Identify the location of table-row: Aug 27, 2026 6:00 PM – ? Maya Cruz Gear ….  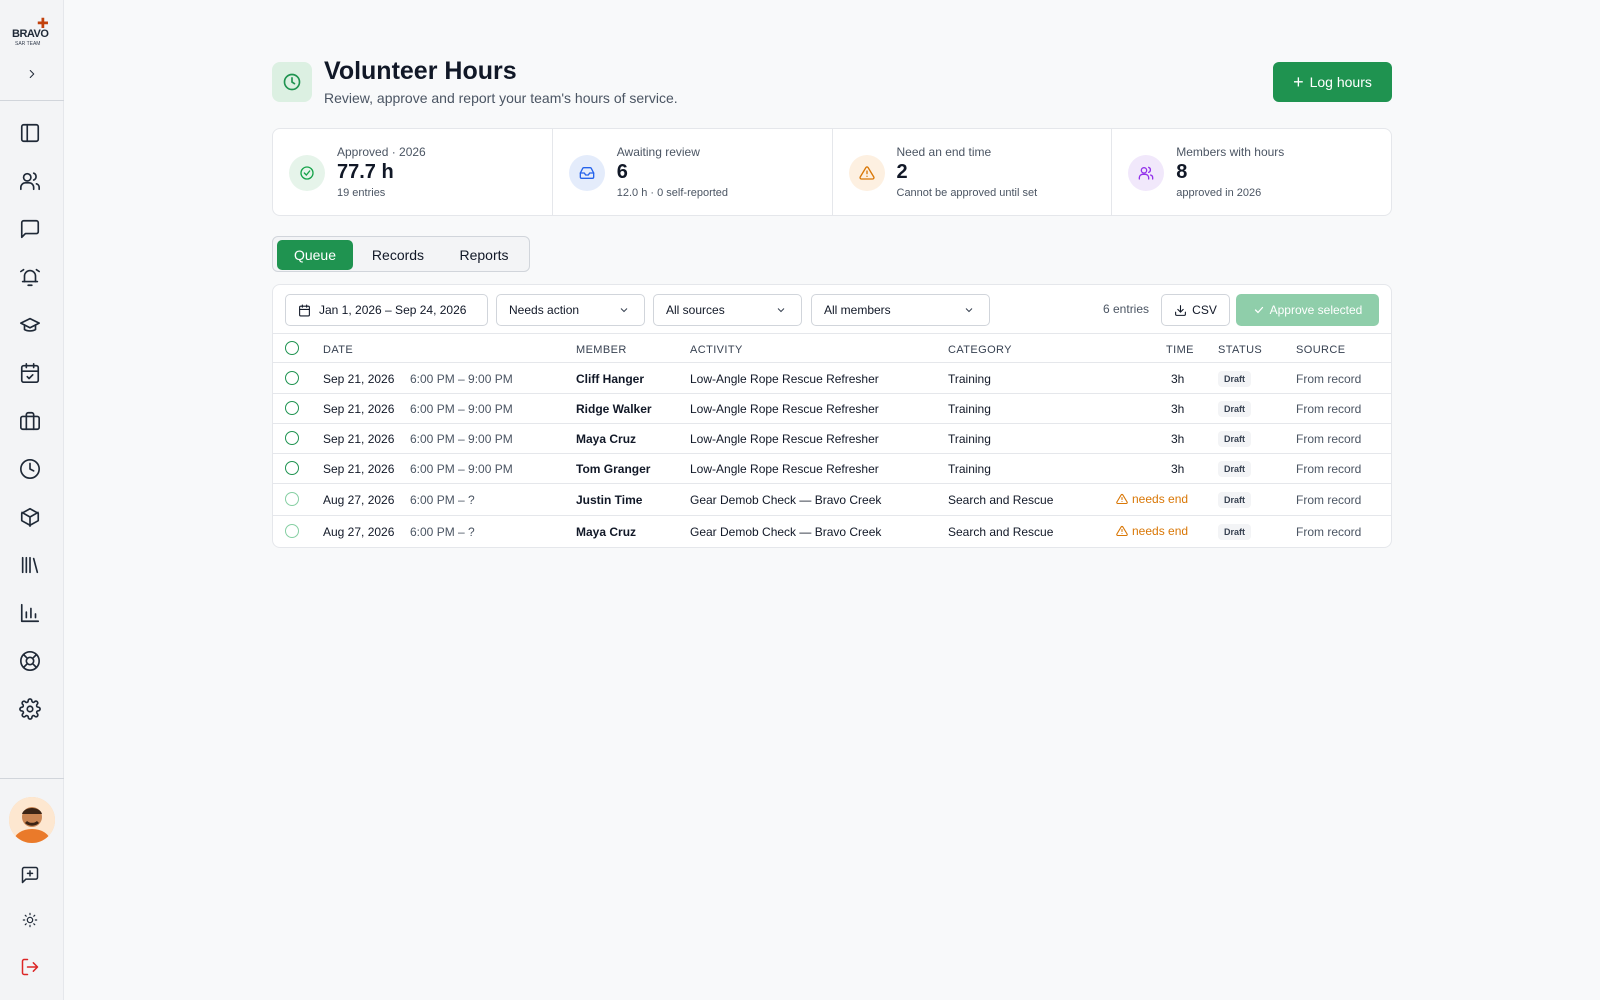
(832, 531).